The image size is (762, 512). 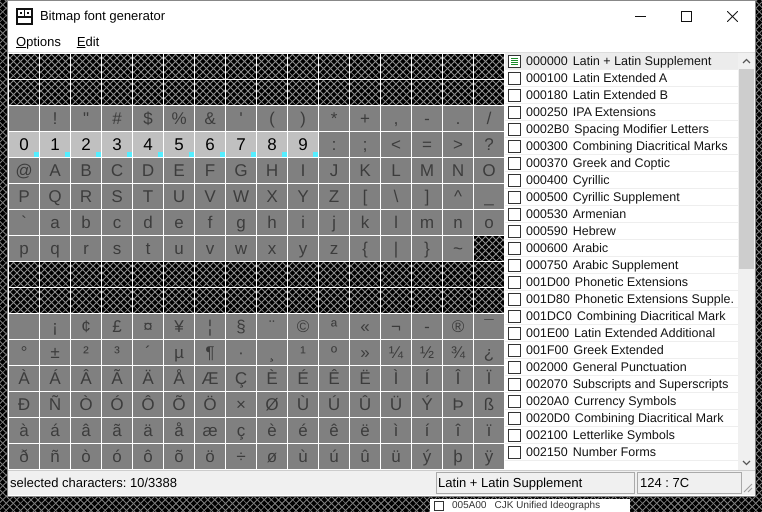 What do you see at coordinates (24, 222) in the screenshot?
I see `character-cell: `` at bounding box center [24, 222].